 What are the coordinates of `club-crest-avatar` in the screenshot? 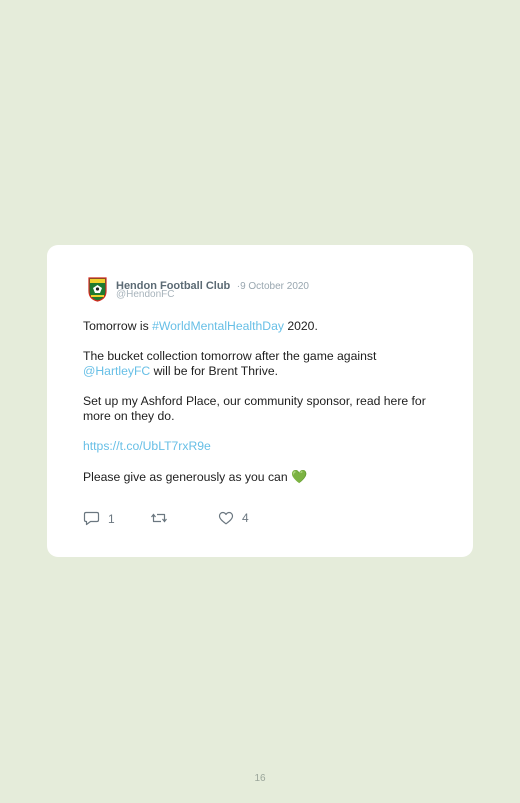 It's located at (97, 289).